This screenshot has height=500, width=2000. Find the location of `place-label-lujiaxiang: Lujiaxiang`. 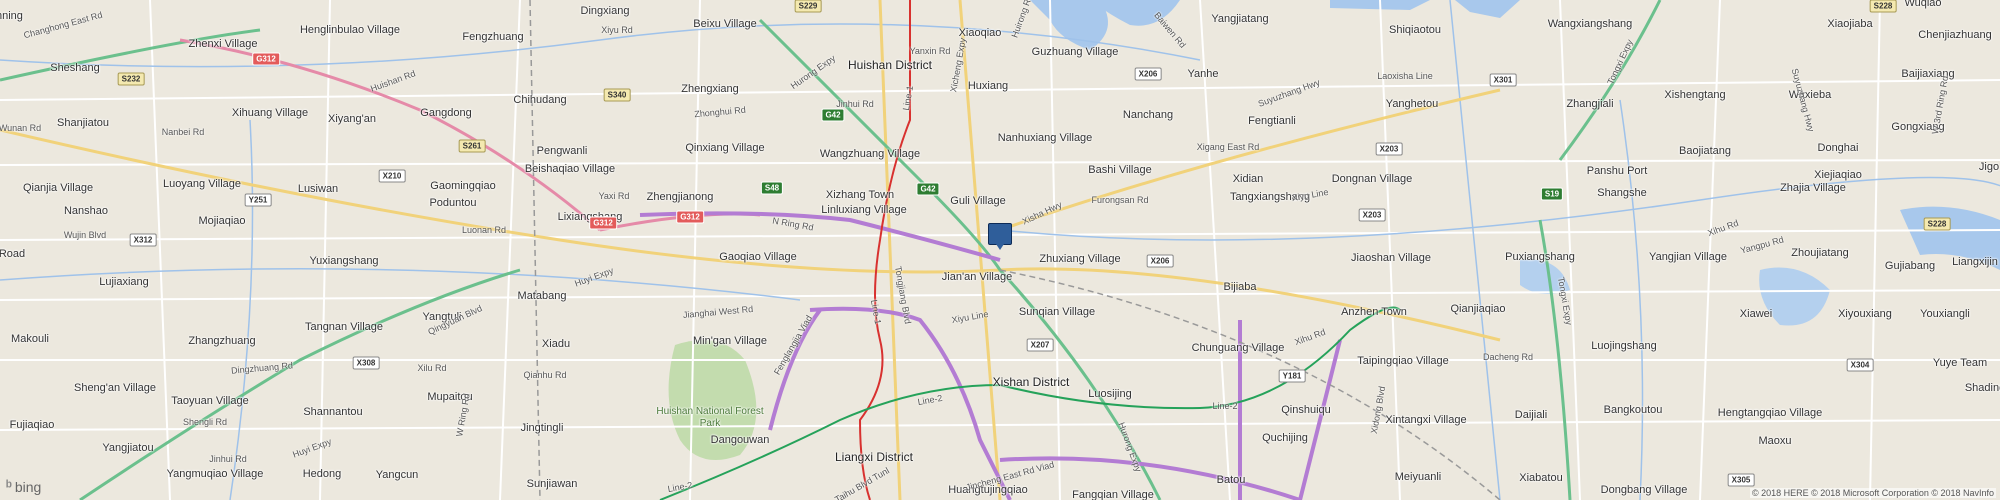

place-label-lujiaxiang: Lujiaxiang is located at coordinates (124, 282).